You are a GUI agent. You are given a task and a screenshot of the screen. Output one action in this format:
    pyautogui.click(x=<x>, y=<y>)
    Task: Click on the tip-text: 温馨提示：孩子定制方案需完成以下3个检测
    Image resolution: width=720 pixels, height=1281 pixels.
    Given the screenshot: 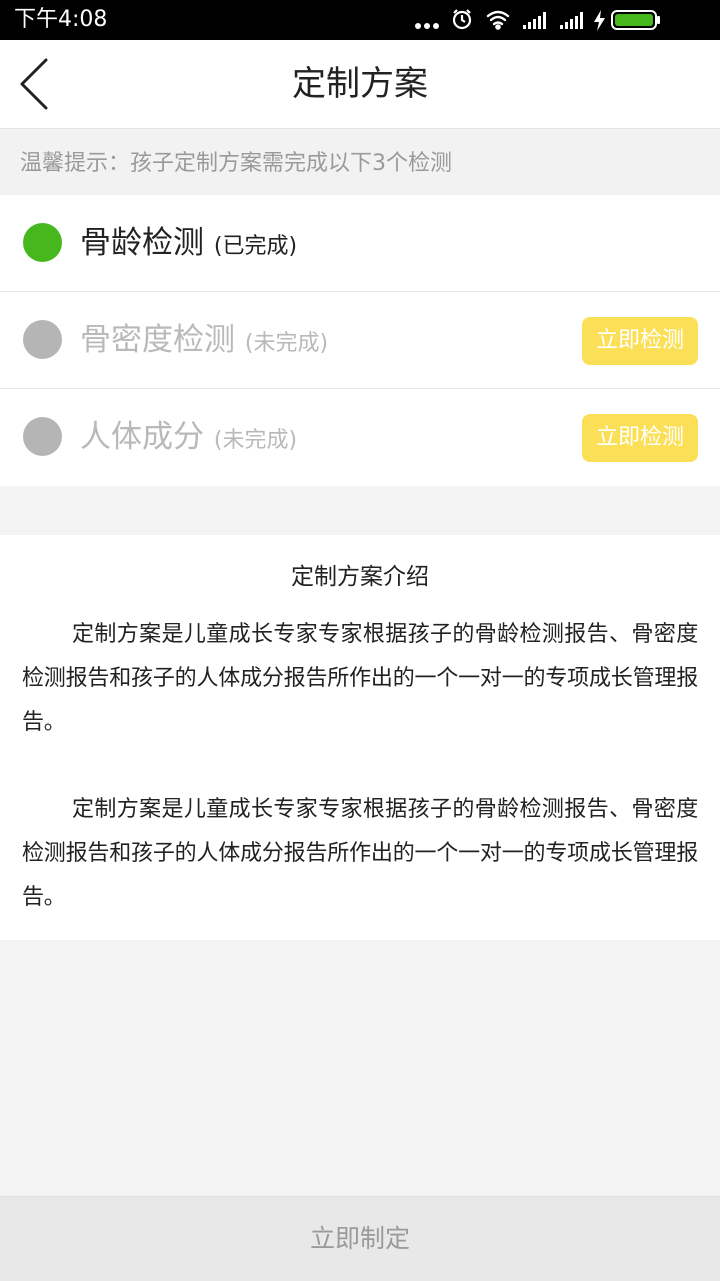 What is the action you would take?
    pyautogui.click(x=236, y=163)
    